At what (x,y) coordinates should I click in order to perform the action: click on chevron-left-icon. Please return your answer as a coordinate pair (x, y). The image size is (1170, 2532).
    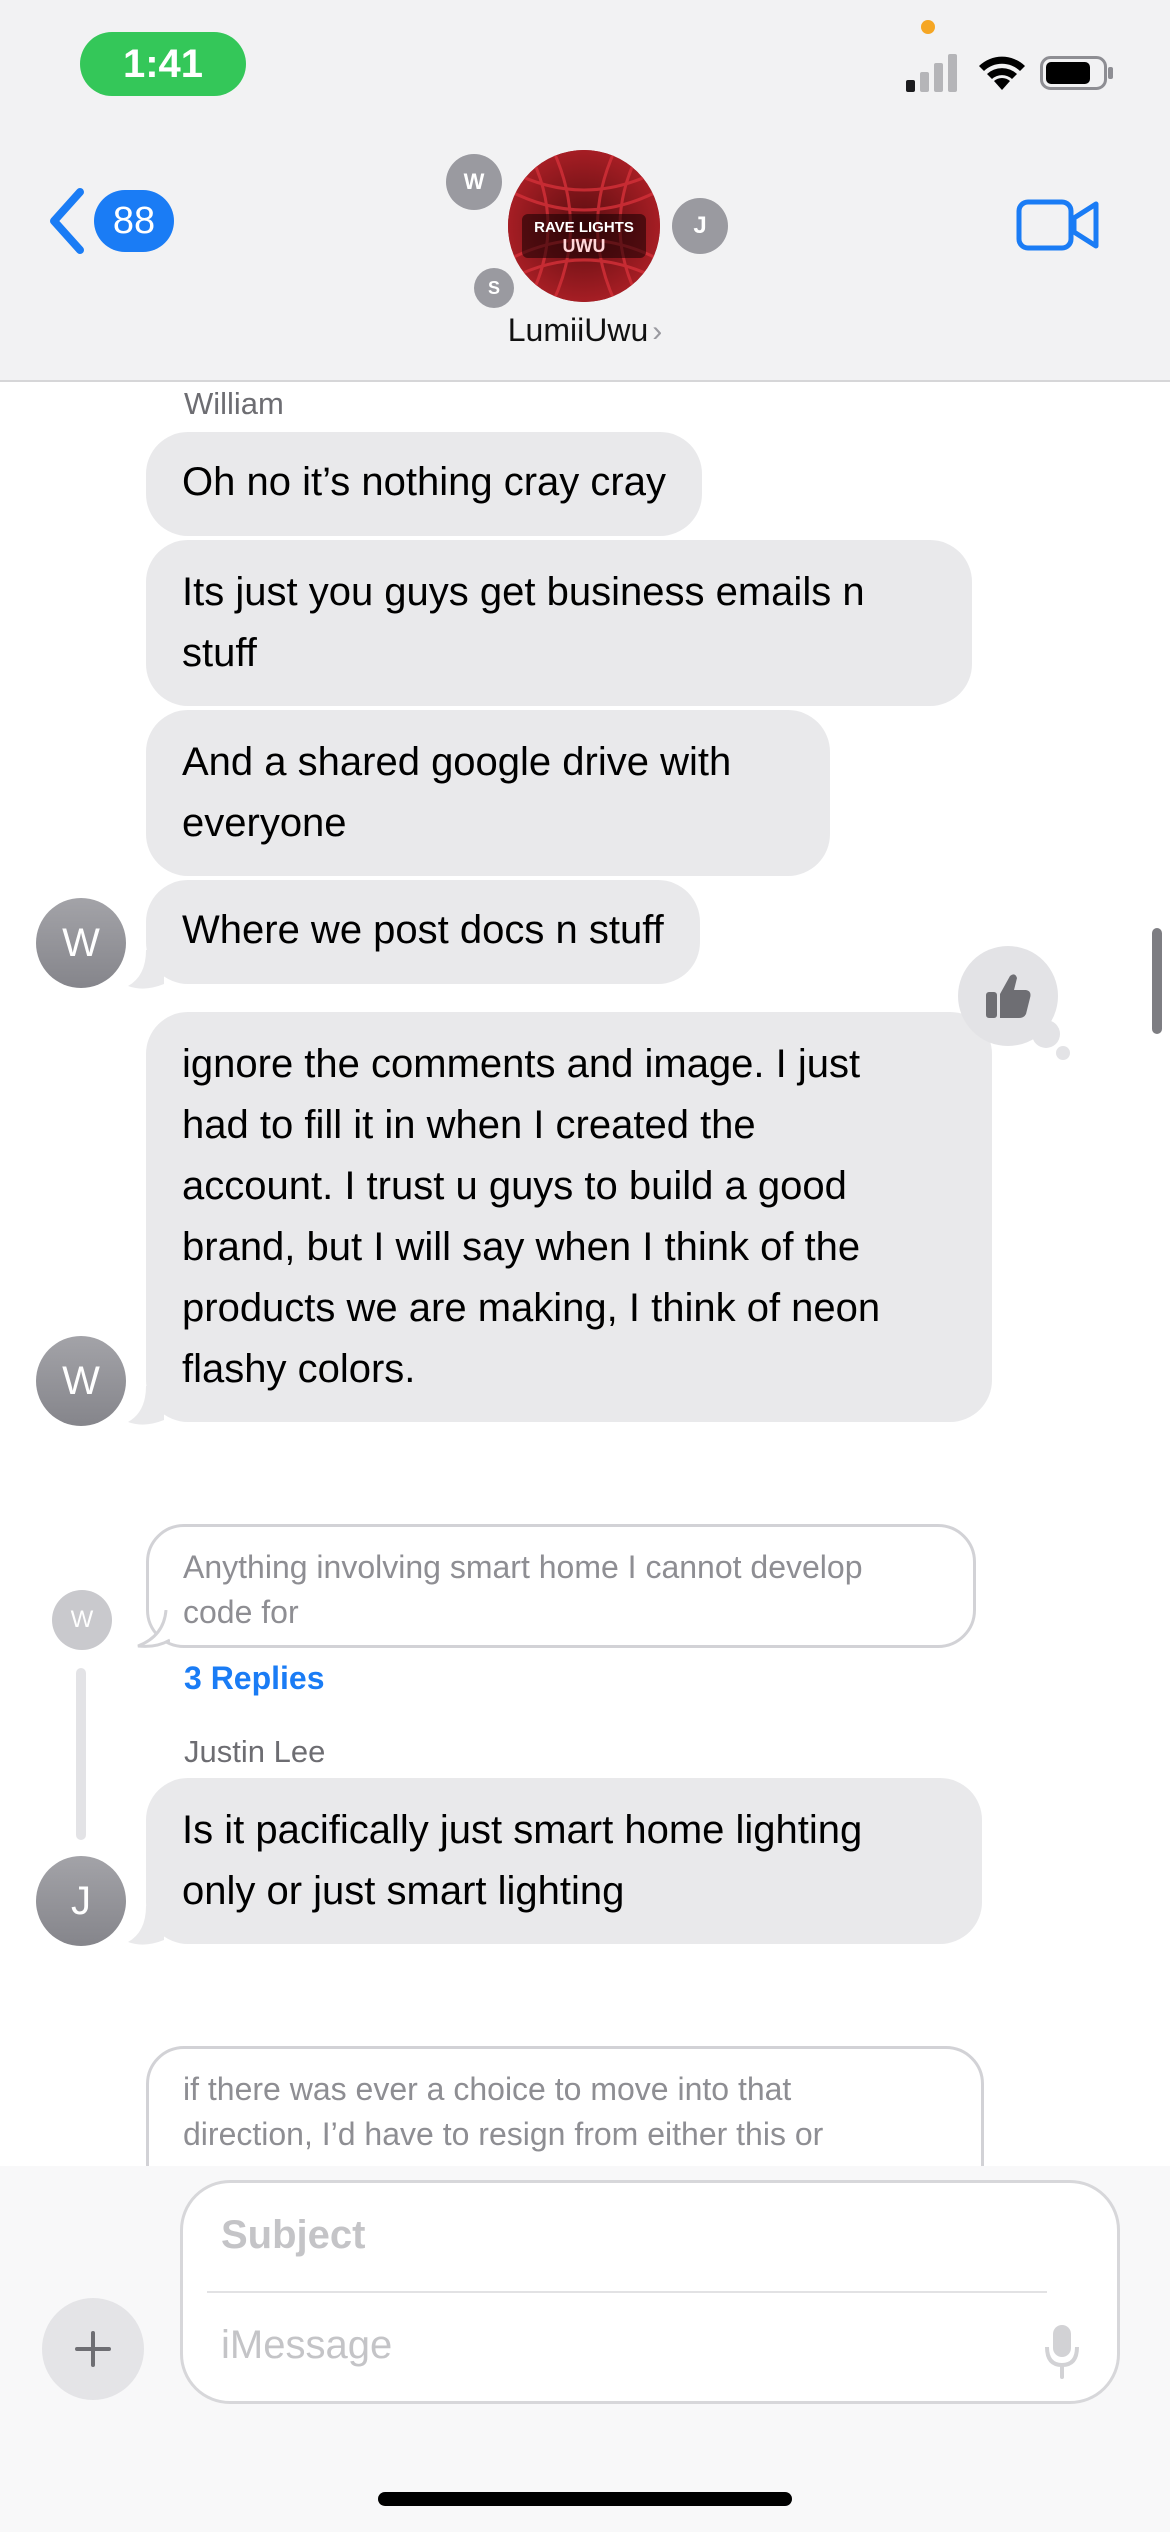
    Looking at the image, I should click on (67, 221).